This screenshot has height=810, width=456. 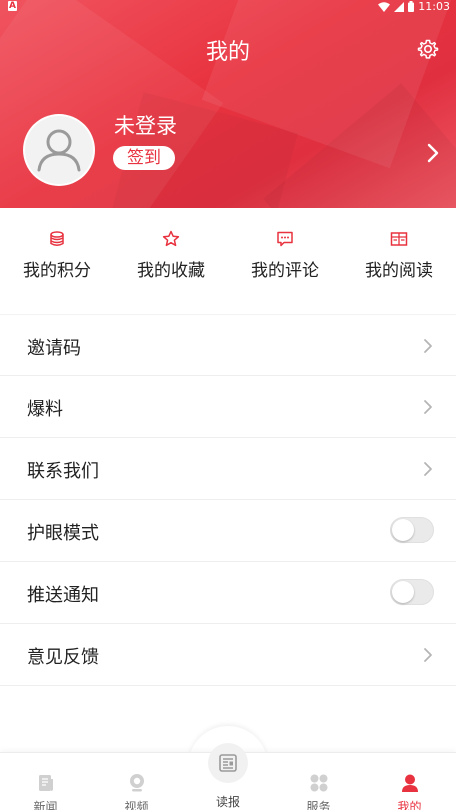 I want to click on user-icon, so click(x=409, y=783).